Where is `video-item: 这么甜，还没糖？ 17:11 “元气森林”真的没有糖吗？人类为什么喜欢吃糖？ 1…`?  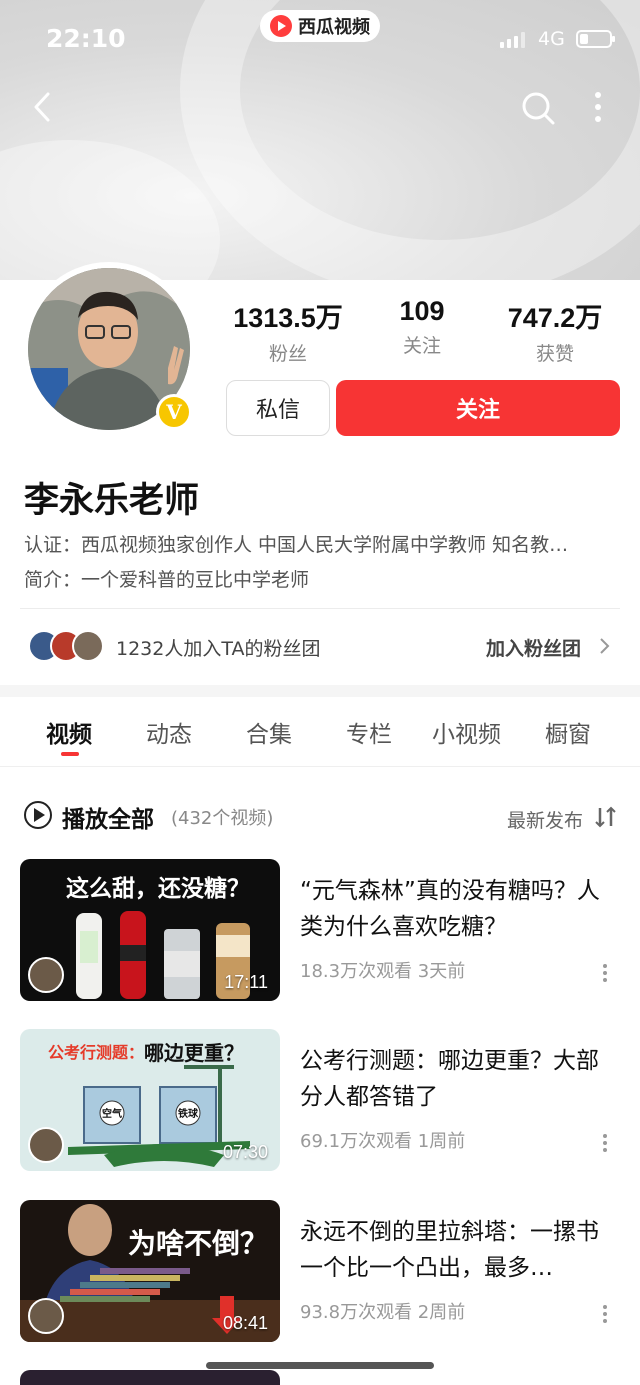 video-item: 这么甜，还没糖？ 17:11 “元气森林”真的没有糖吗？人类为什么喜欢吃糖？ 1… is located at coordinates (320, 934).